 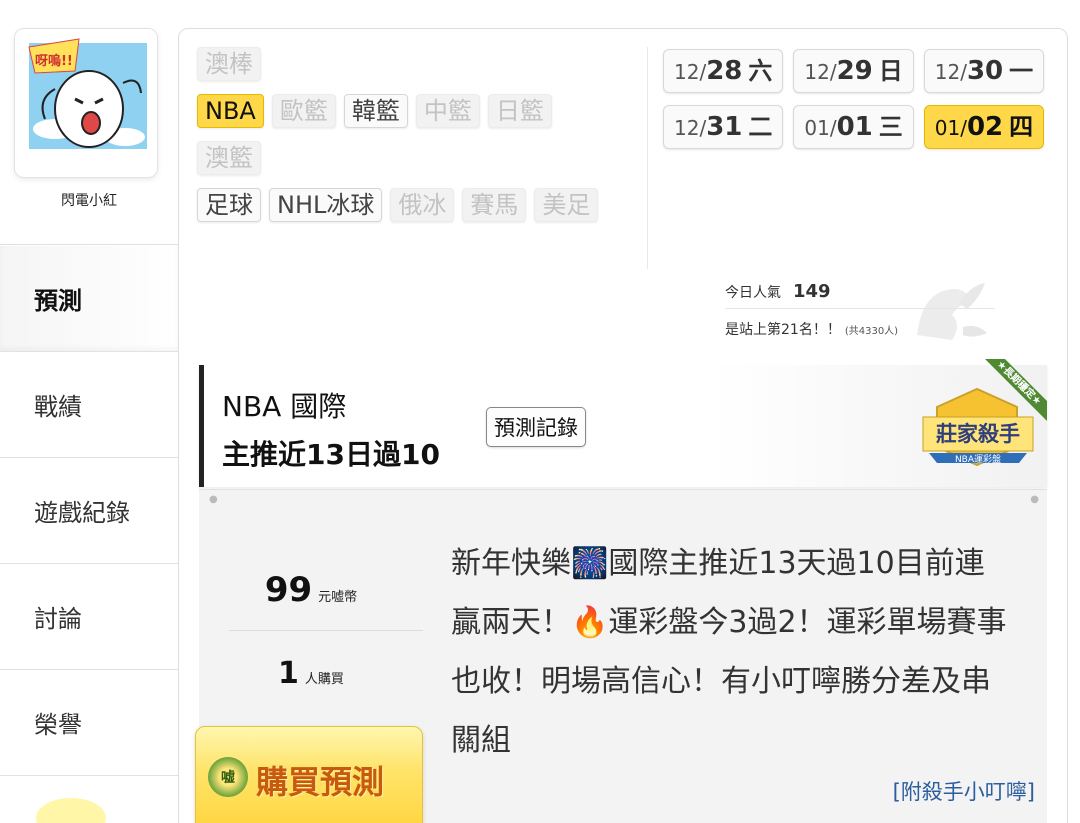 I want to click on date-tab-weekday: 一, so click(x=1021, y=71).